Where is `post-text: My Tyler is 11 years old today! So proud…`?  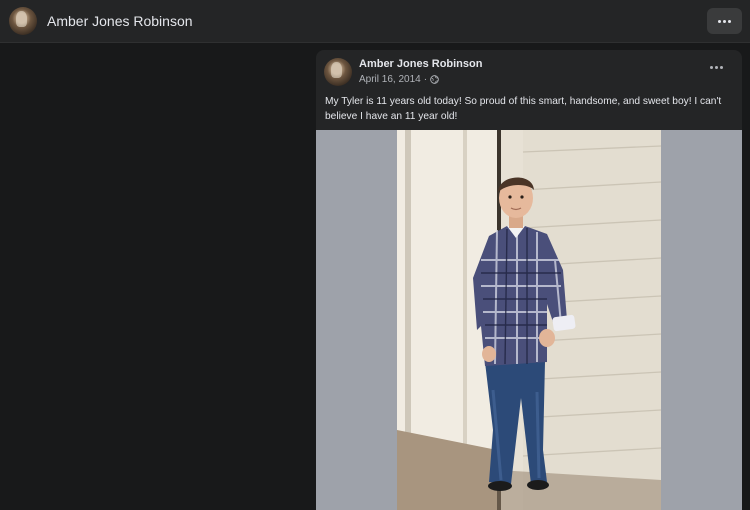 post-text: My Tyler is 11 years old today! So proud… is located at coordinates (523, 109).